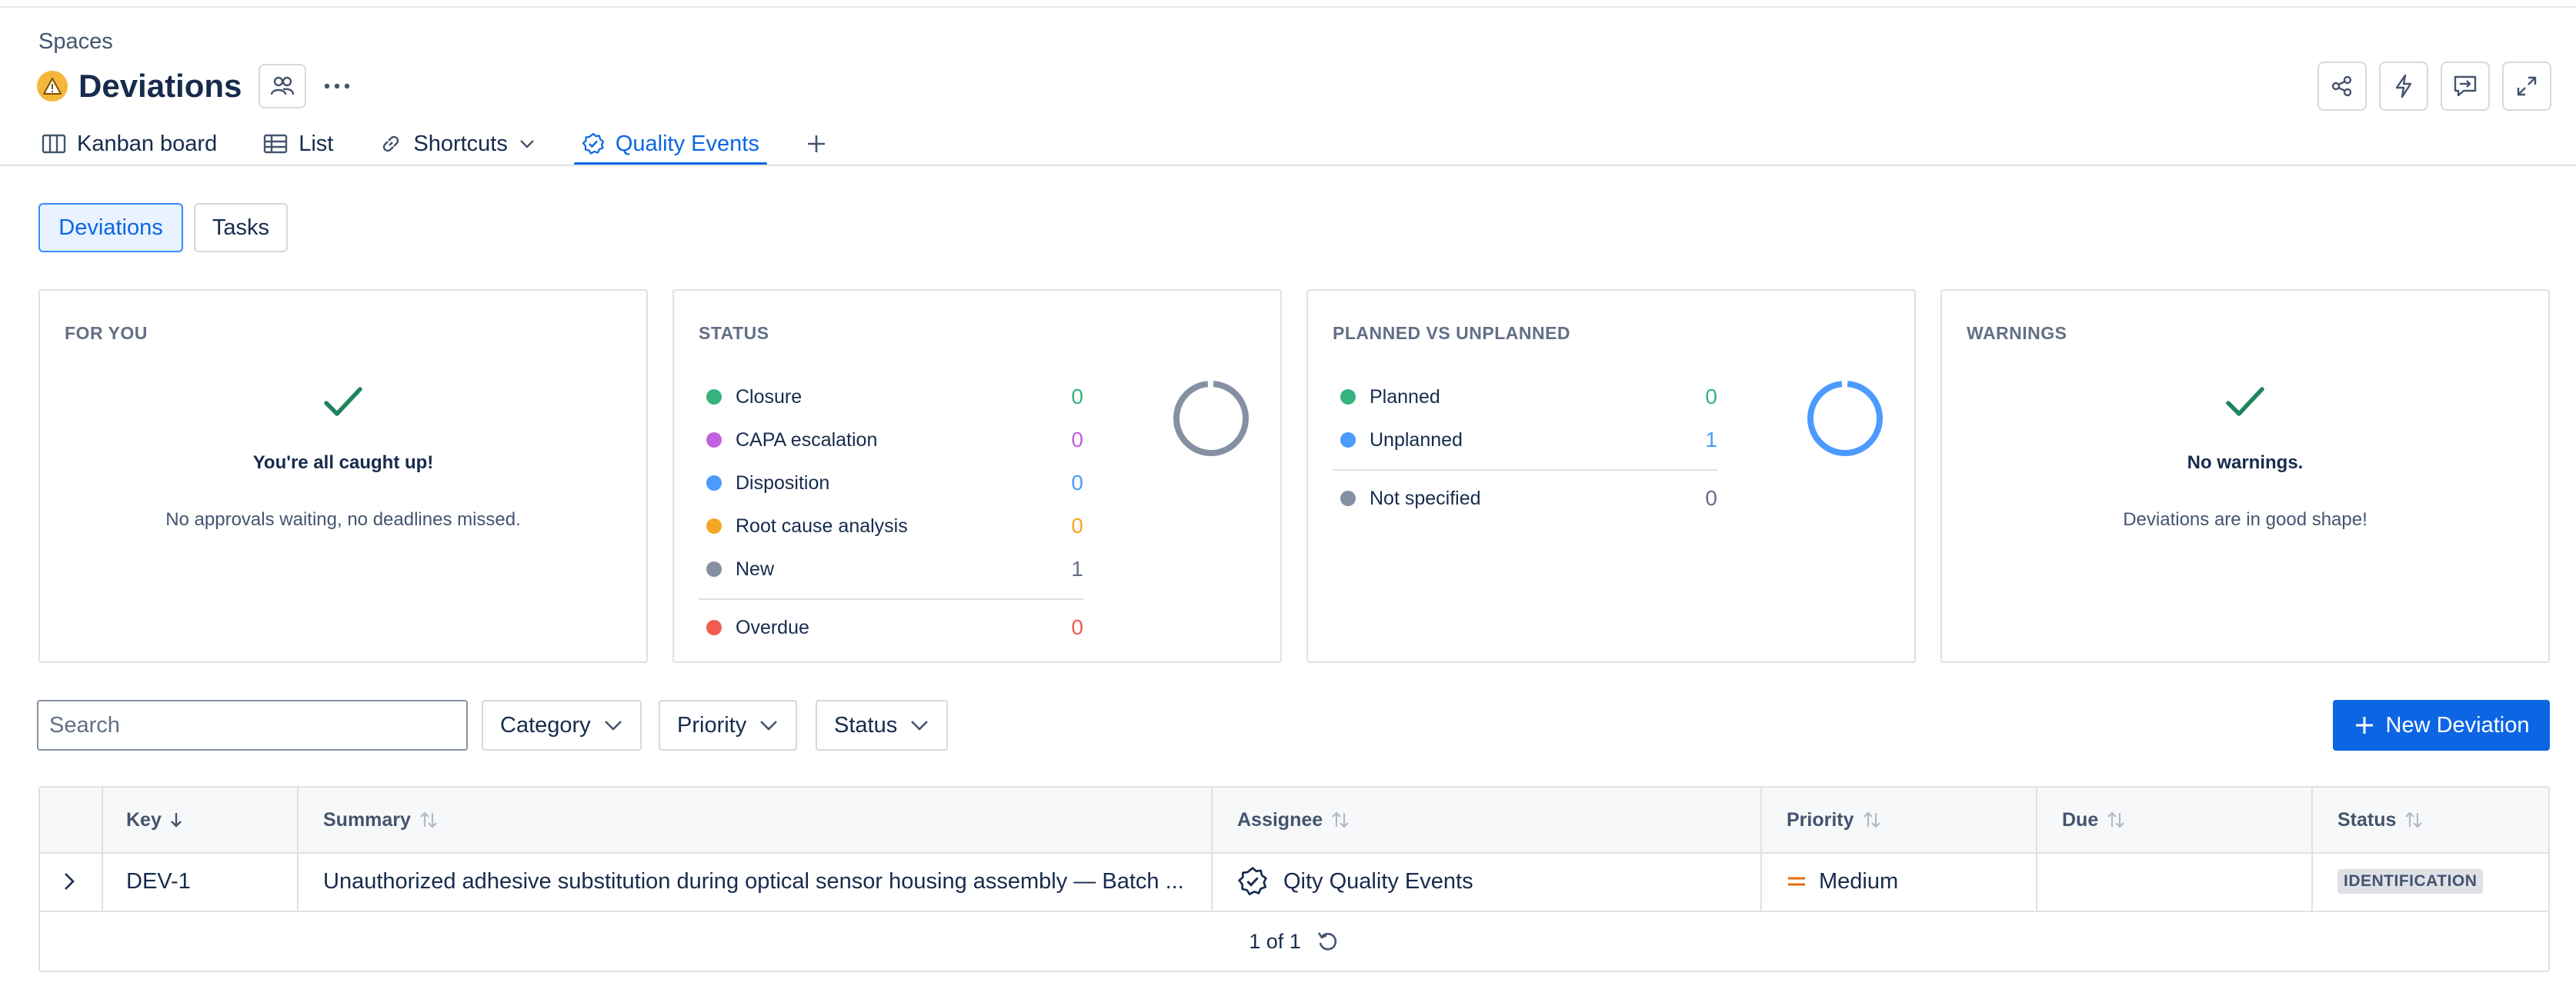 This screenshot has width=2576, height=1006. I want to click on legend-divider, so click(1525, 470).